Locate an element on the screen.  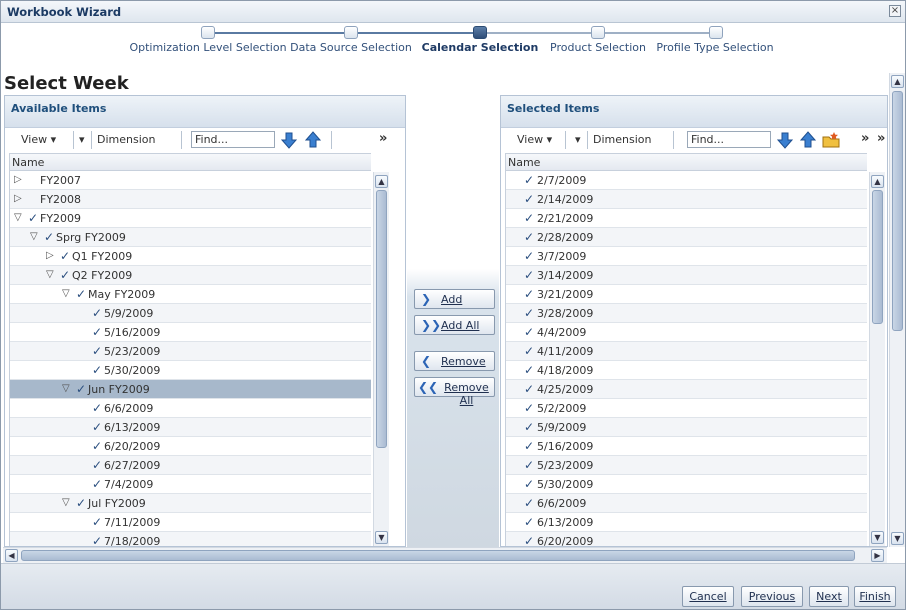
remove-all-button: ❮❮ Remove All is located at coordinates (454, 392).